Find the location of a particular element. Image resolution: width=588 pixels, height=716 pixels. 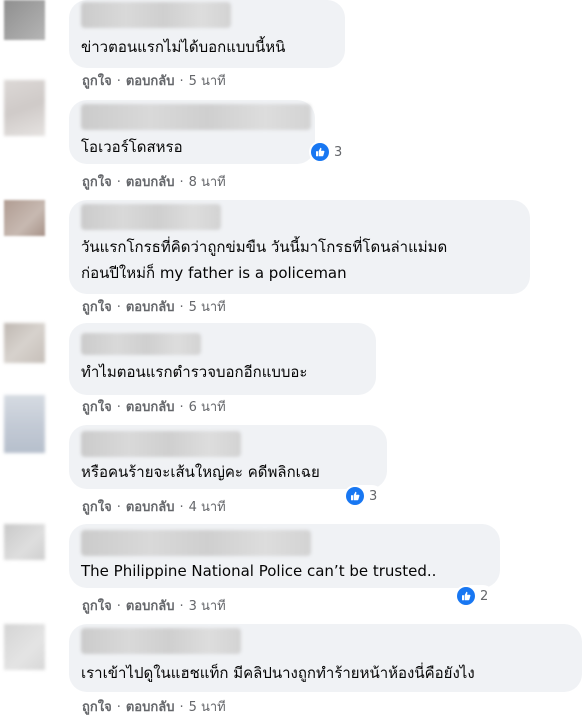

comment-time: 6 นาที is located at coordinates (207, 407).